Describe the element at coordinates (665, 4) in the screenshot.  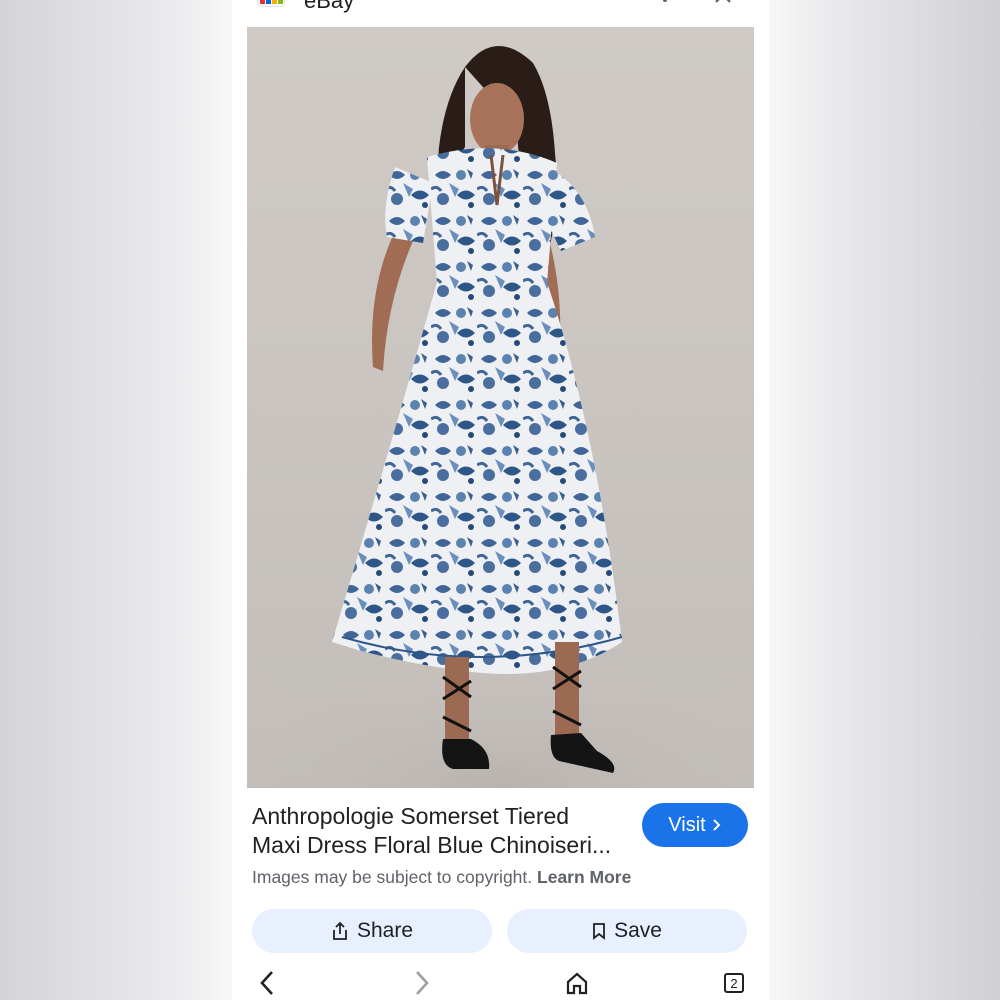
I see `more-options-icon` at that location.